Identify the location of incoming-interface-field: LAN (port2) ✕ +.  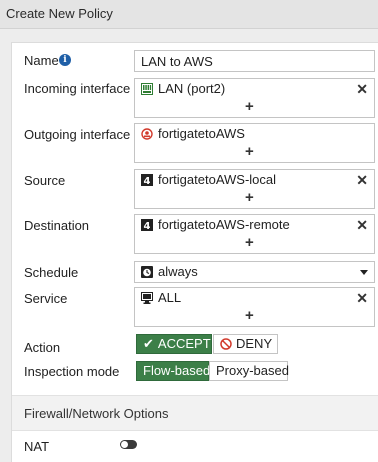
(254, 98).